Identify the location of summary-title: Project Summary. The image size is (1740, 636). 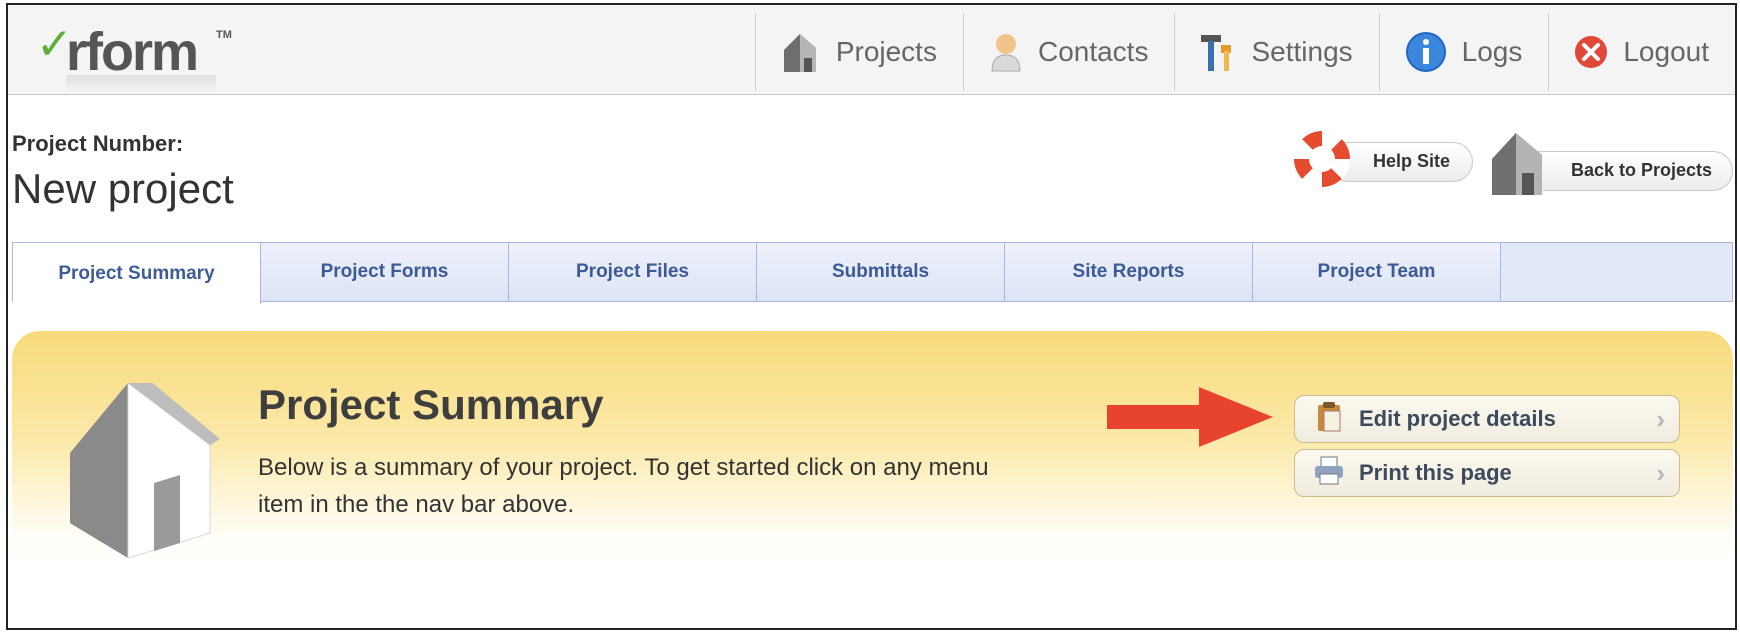
(431, 404).